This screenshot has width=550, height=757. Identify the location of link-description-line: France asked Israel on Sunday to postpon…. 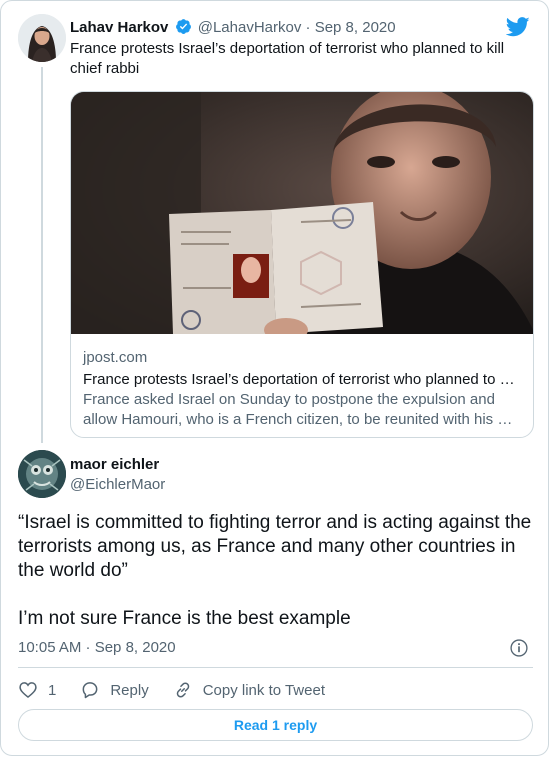
(289, 399).